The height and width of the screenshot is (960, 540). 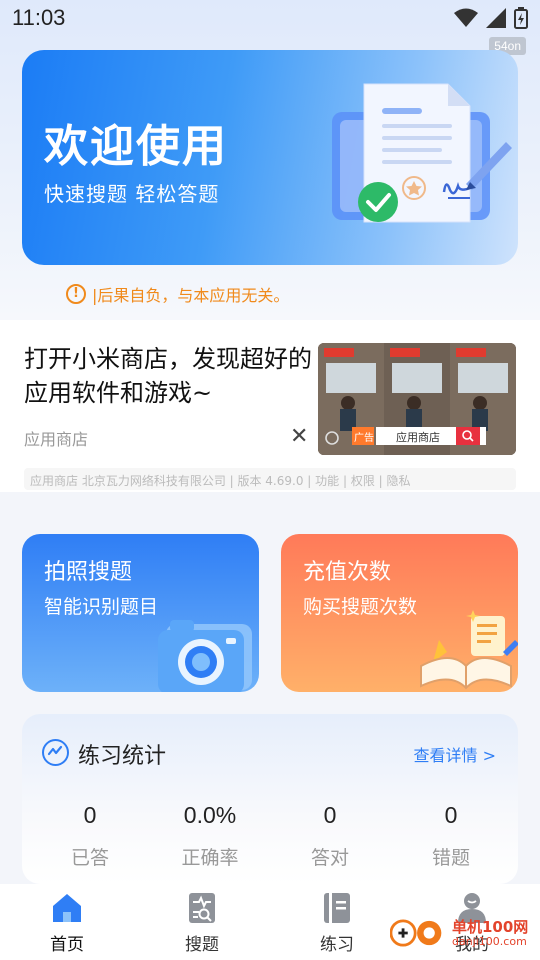 I want to click on watermark-url: danji100.com, so click(x=489, y=941).